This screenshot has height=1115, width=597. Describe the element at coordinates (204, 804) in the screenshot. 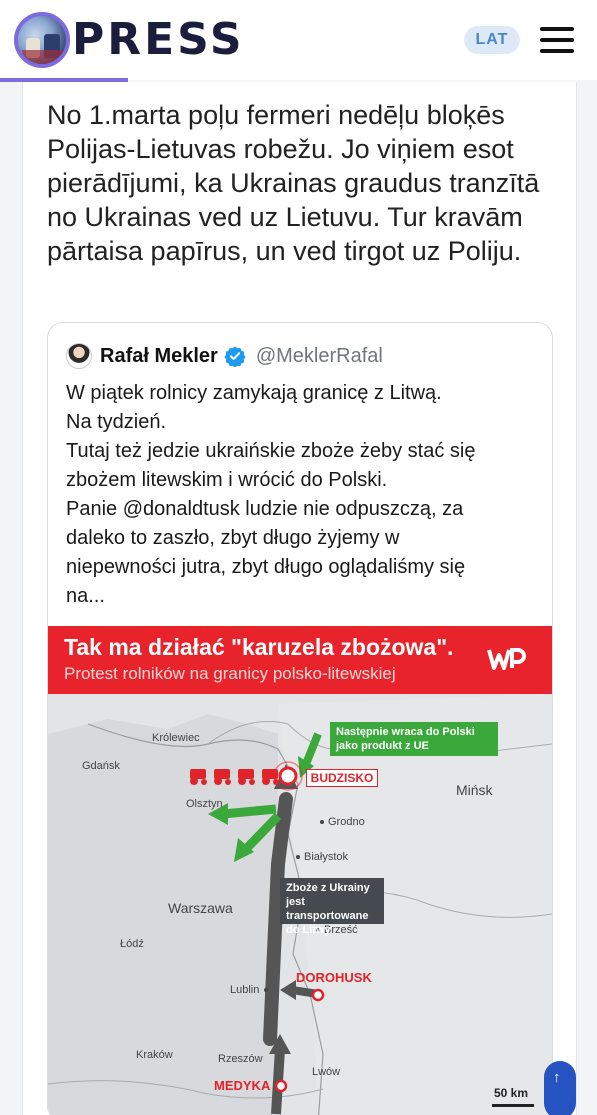

I see `city-label: Olsztyn` at that location.